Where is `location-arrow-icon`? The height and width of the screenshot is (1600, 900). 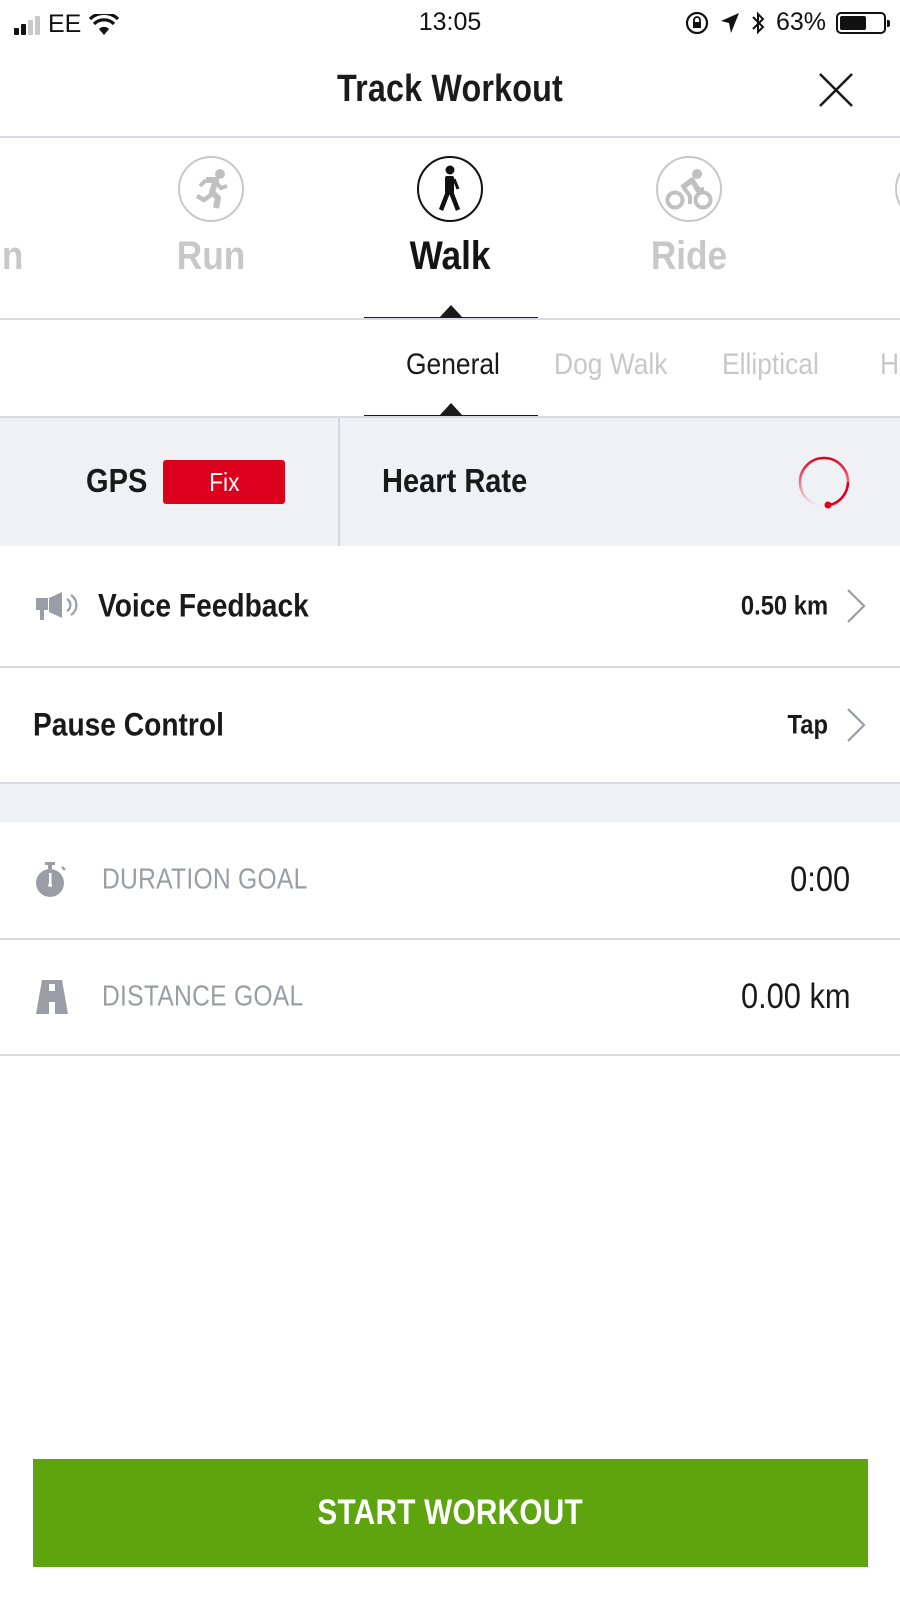 location-arrow-icon is located at coordinates (729, 22).